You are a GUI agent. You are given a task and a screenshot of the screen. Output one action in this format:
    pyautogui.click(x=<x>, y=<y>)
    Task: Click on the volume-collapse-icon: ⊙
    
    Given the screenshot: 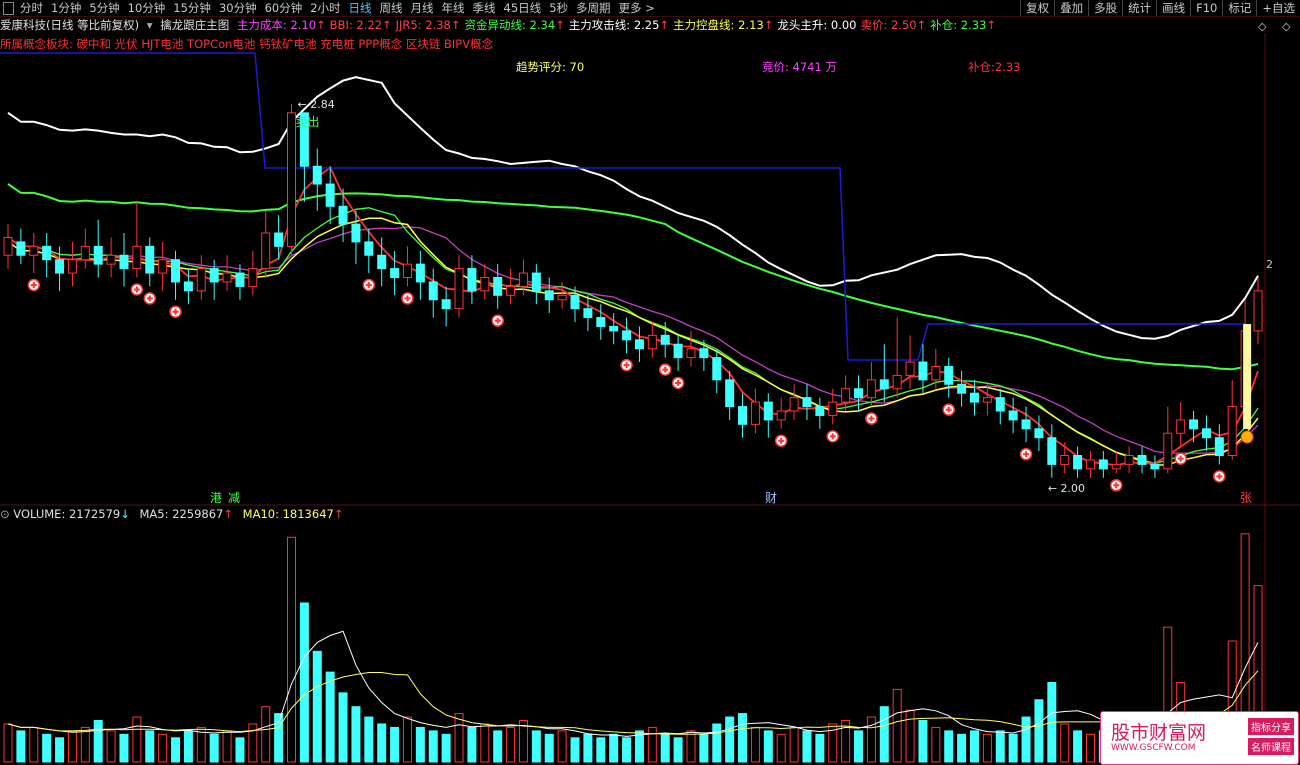 What is the action you would take?
    pyautogui.click(x=5, y=514)
    